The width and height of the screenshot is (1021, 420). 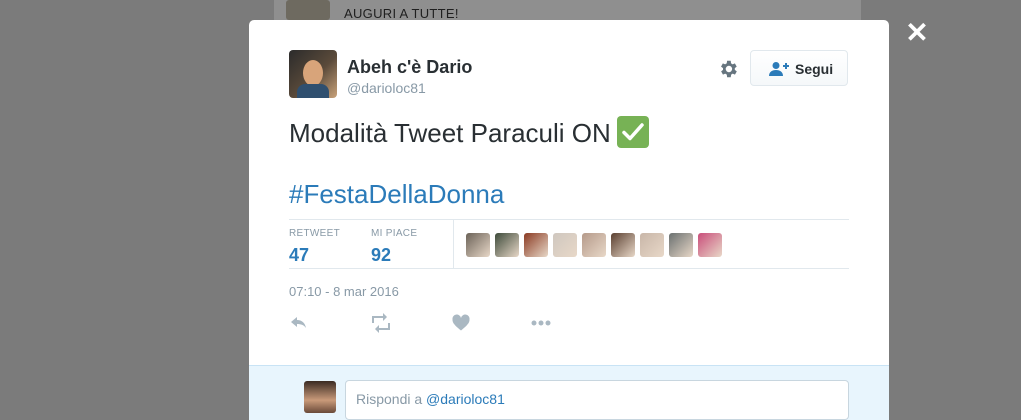 I want to click on author-avatar, so click(x=313, y=74).